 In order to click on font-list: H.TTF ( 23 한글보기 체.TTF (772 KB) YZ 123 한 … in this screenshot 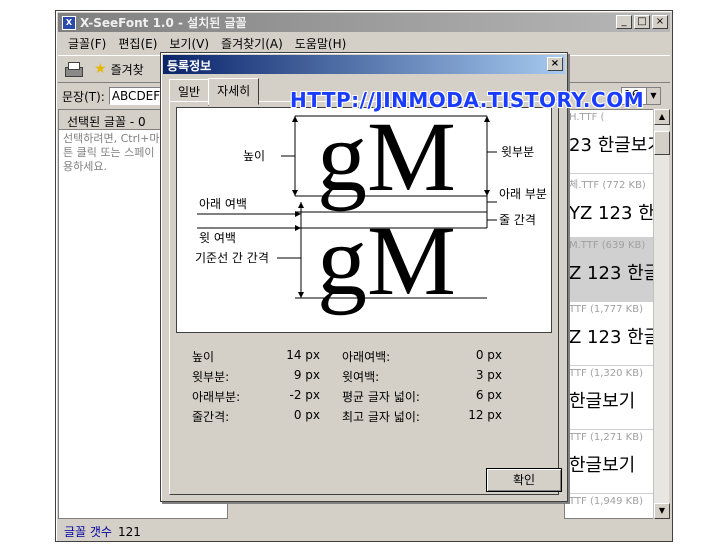, I will do `click(614, 314)`.